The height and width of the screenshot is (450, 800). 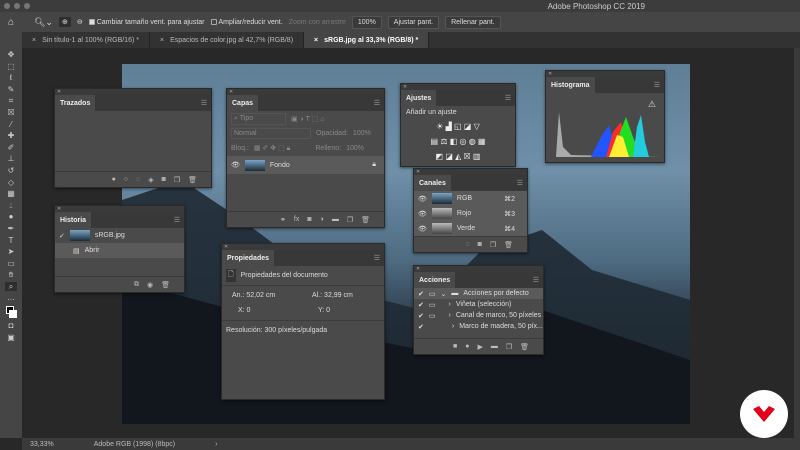 I want to click on dodge-tool-icon: ●, so click(x=11, y=217).